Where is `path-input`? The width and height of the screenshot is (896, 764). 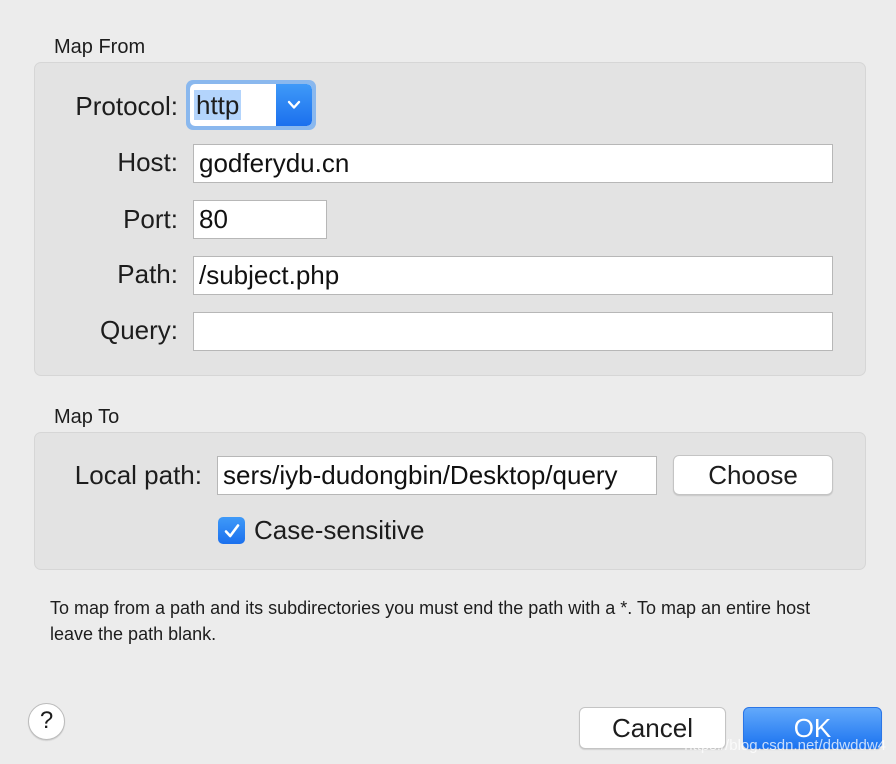
path-input is located at coordinates (513, 275).